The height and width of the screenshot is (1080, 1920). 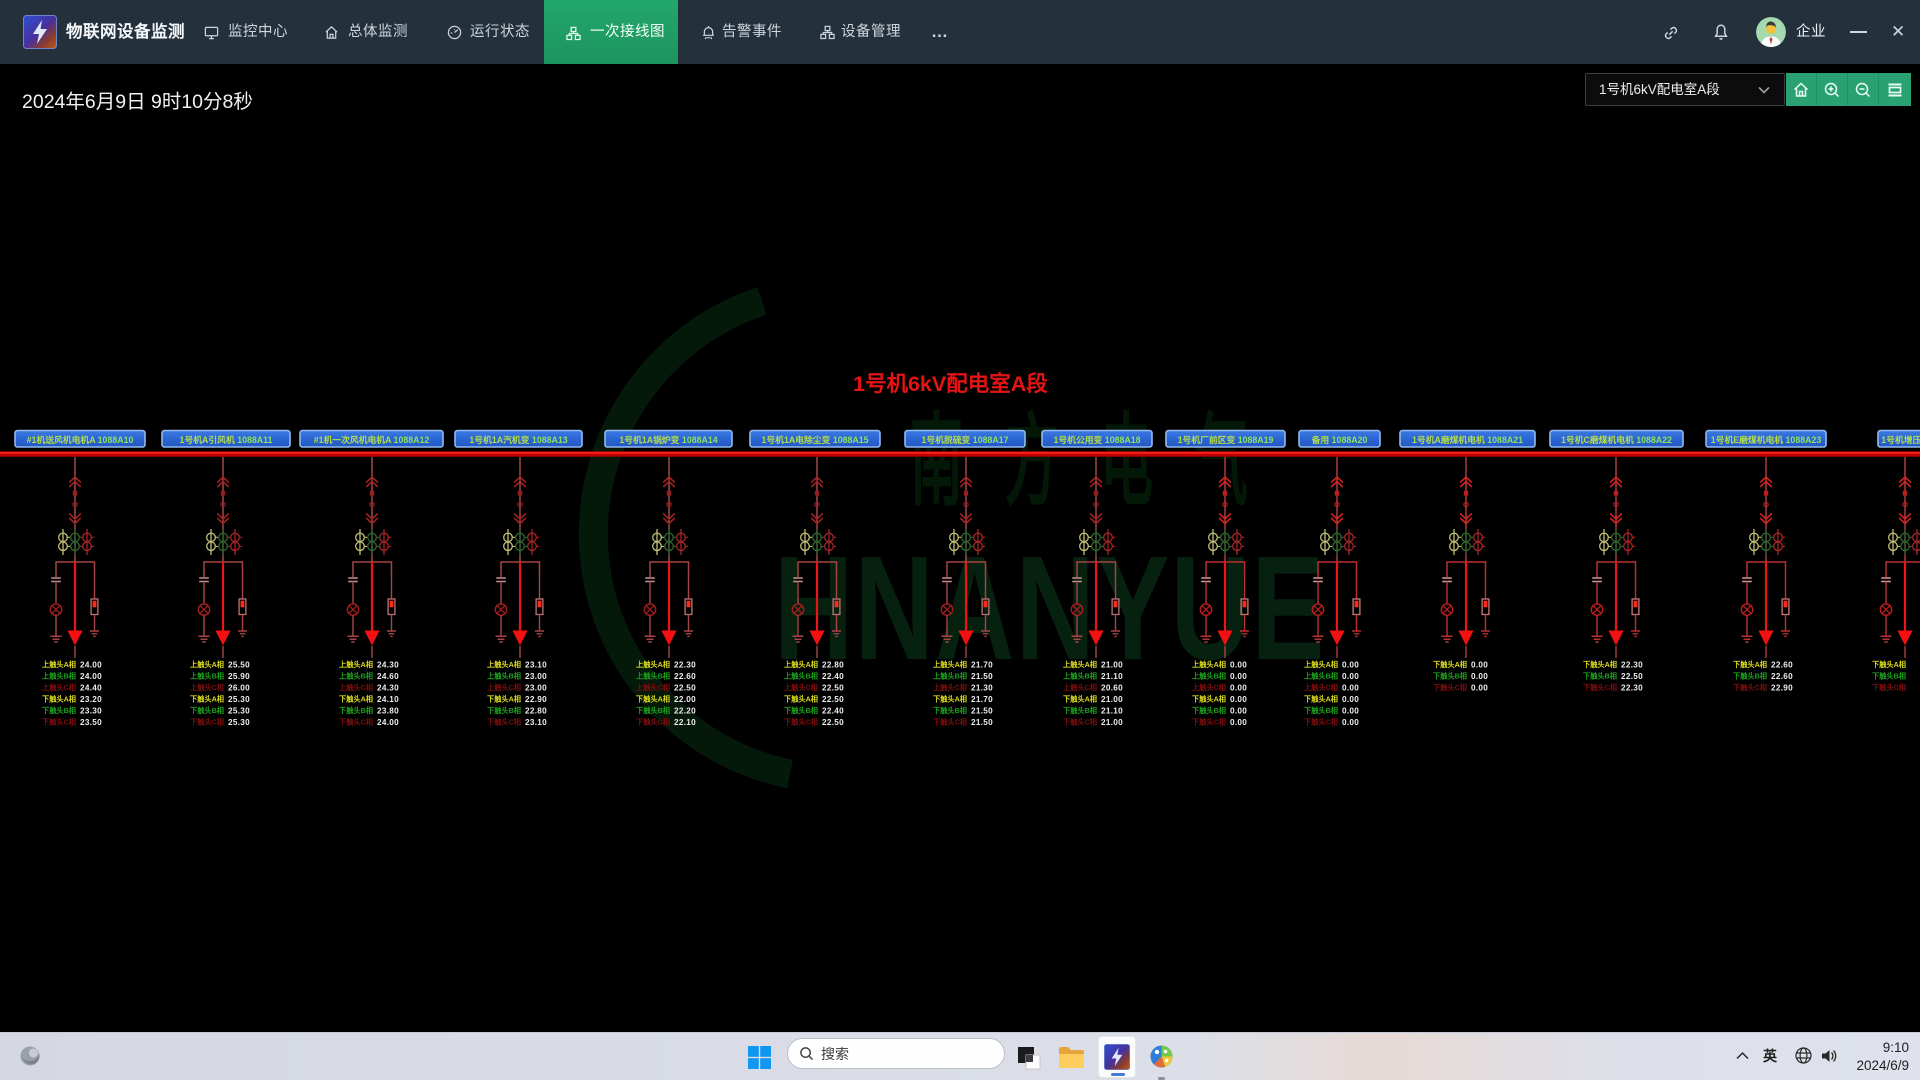 What do you see at coordinates (536, 722) in the screenshot?
I see `svg-text: 23.10` at bounding box center [536, 722].